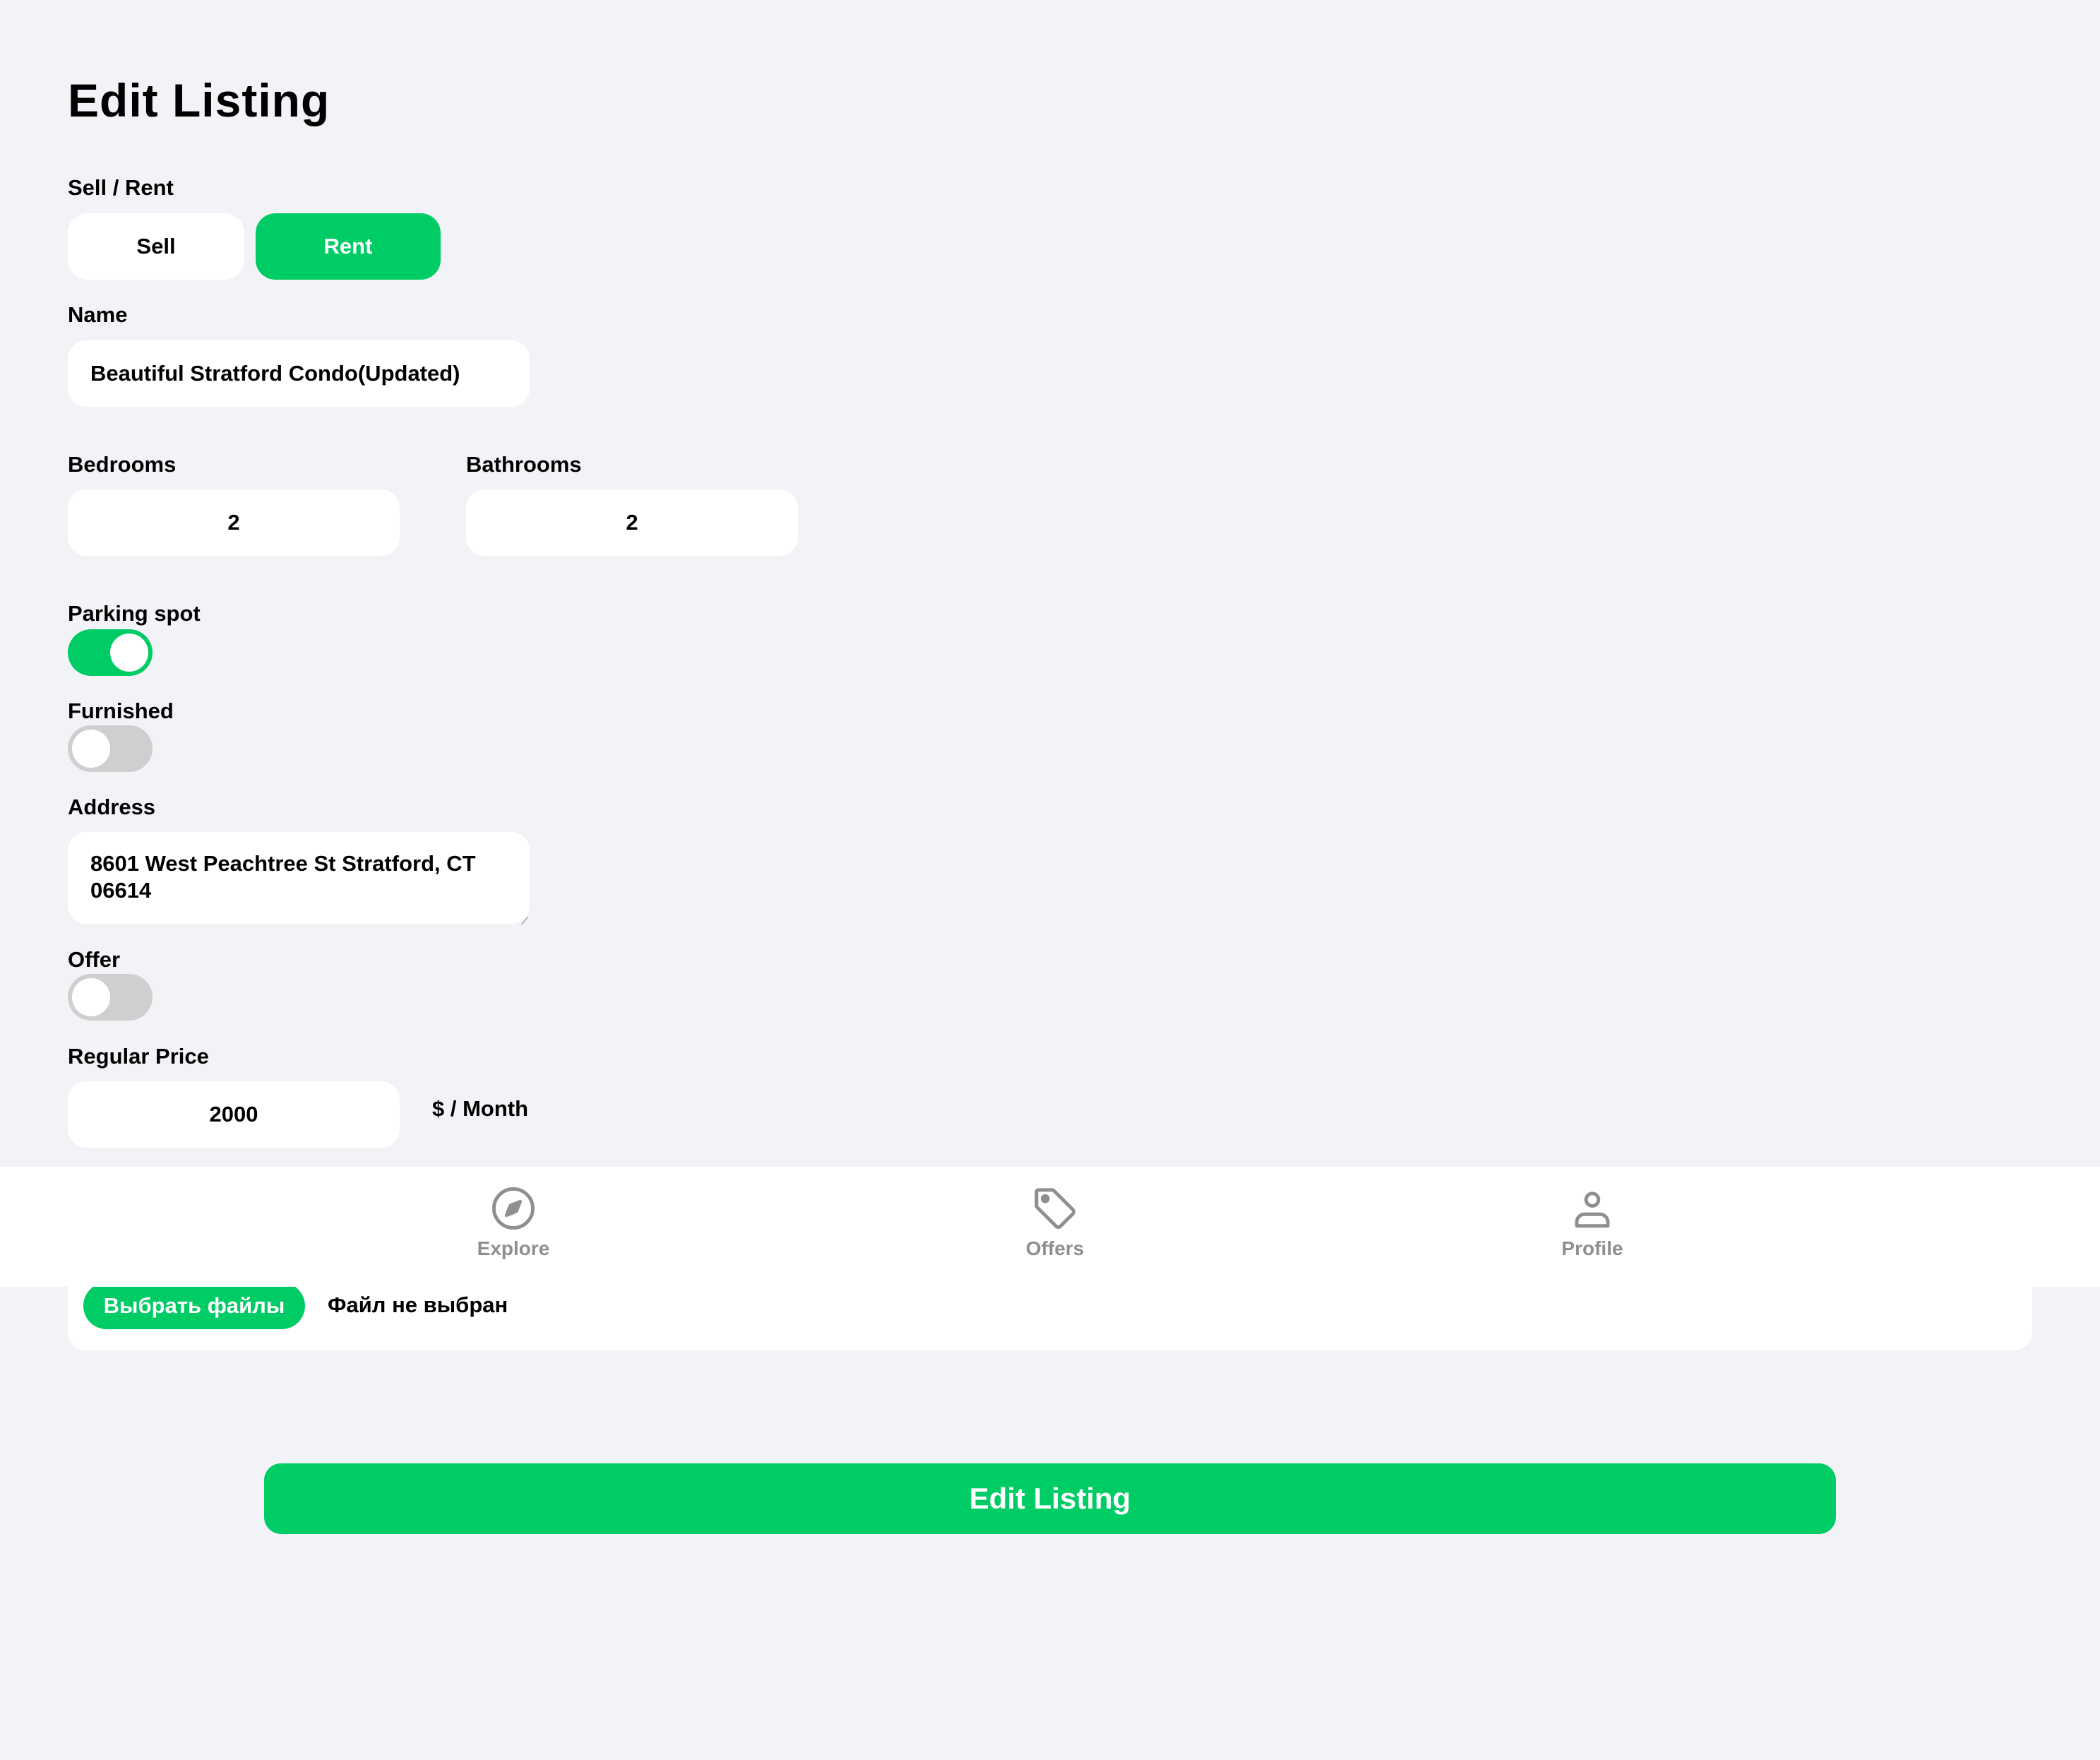 This screenshot has width=2100, height=1760. What do you see at coordinates (1054, 1208) in the screenshot?
I see `tag-icon` at bounding box center [1054, 1208].